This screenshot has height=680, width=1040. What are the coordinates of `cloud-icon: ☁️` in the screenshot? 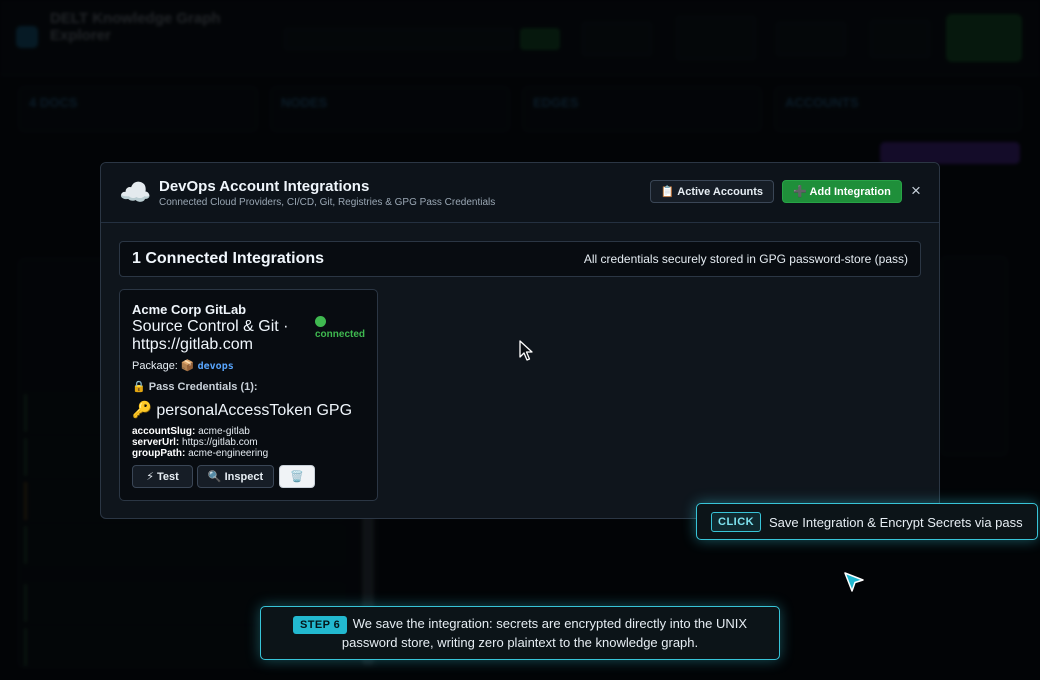 It's located at (135, 192).